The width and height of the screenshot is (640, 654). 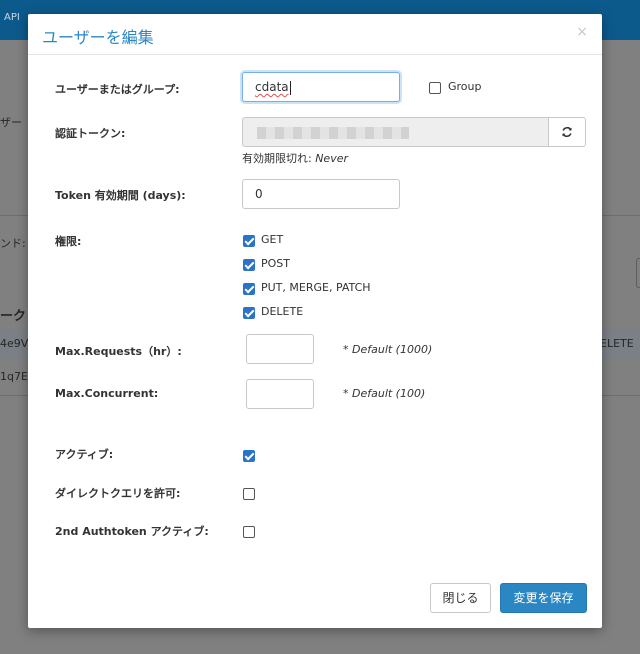 What do you see at coordinates (315, 54) in the screenshot?
I see `modal-header-divider` at bounding box center [315, 54].